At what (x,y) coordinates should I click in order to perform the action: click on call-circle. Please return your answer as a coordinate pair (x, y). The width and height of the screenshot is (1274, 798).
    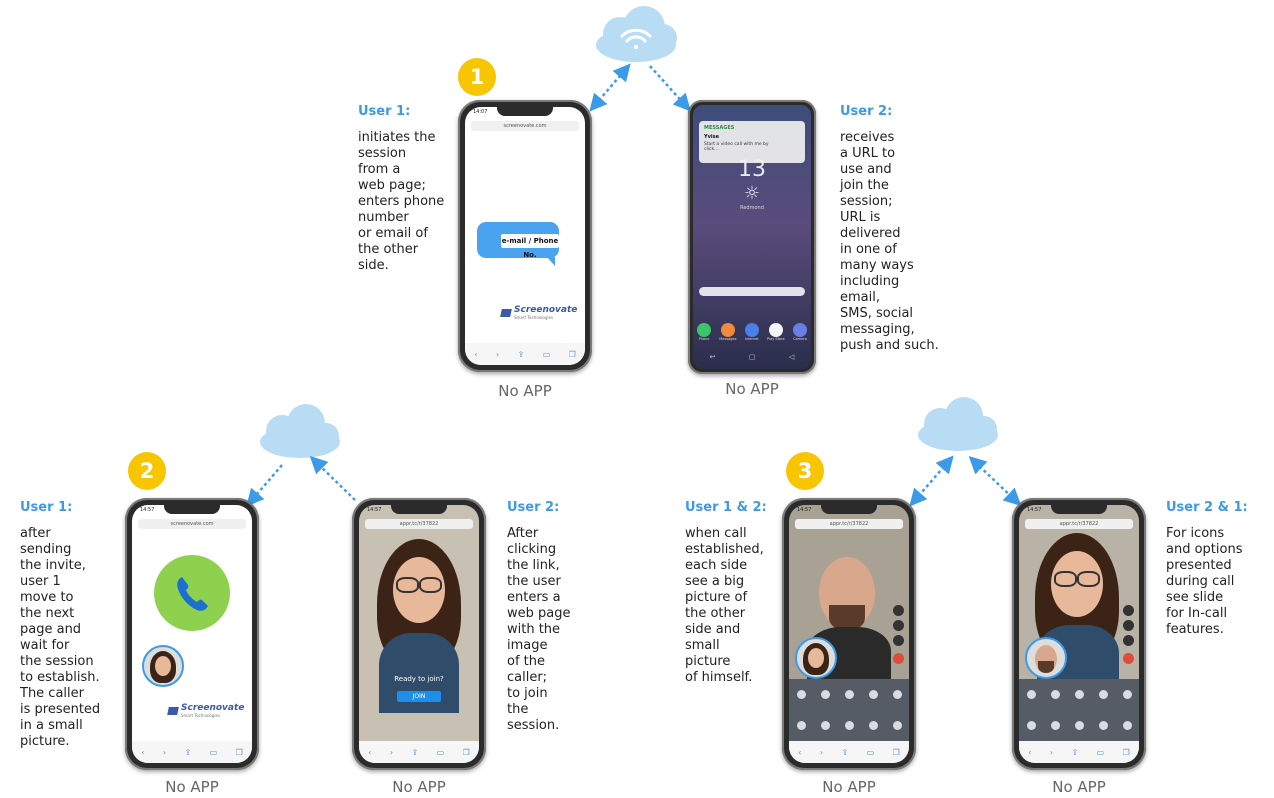
    Looking at the image, I should click on (192, 593).